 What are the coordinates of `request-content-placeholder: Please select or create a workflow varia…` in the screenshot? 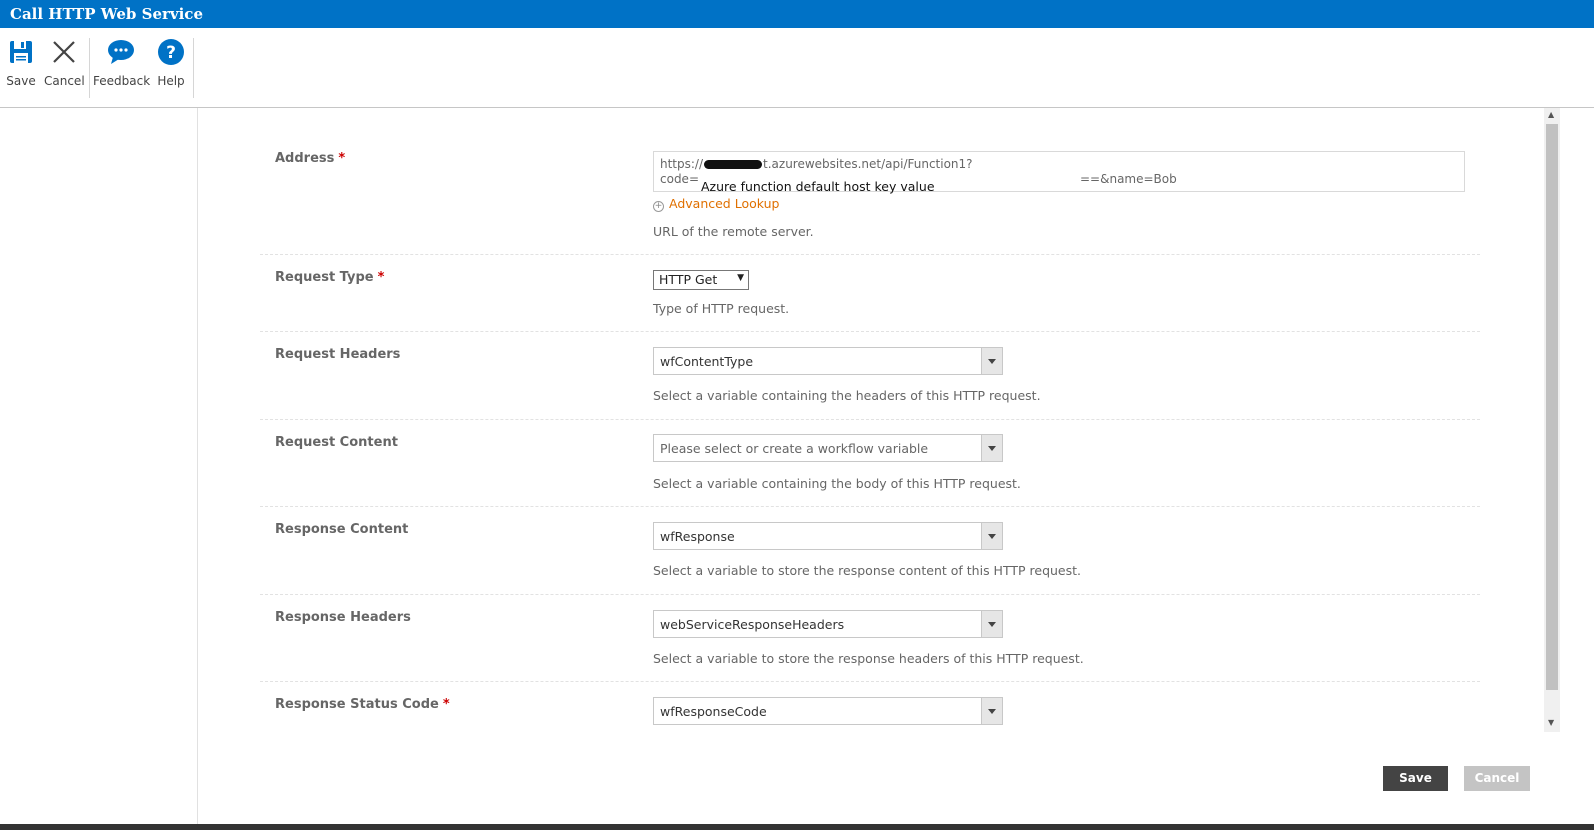 It's located at (794, 448).